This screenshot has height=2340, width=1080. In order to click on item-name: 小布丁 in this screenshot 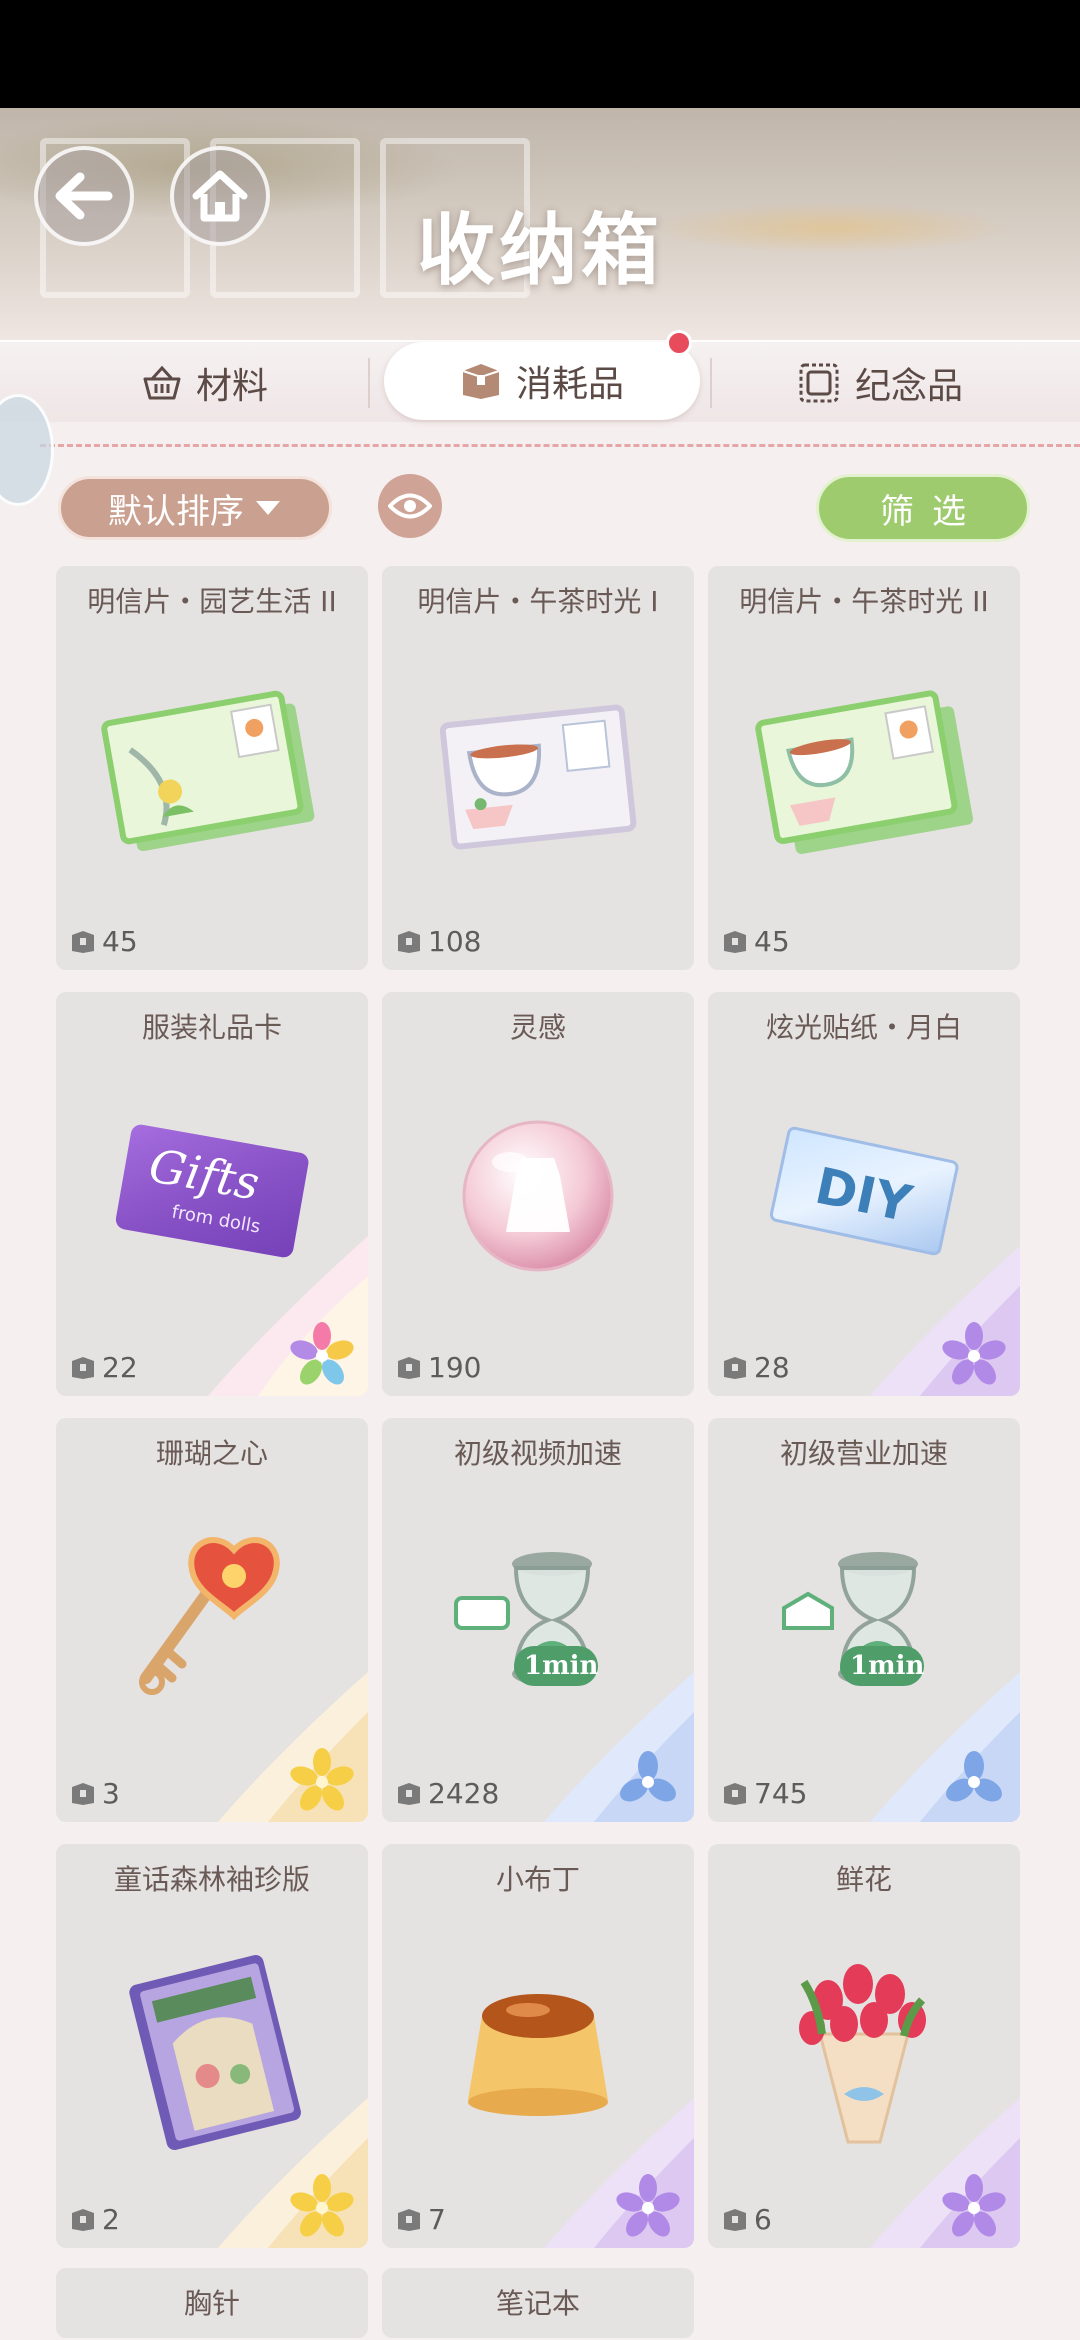, I will do `click(537, 1879)`.